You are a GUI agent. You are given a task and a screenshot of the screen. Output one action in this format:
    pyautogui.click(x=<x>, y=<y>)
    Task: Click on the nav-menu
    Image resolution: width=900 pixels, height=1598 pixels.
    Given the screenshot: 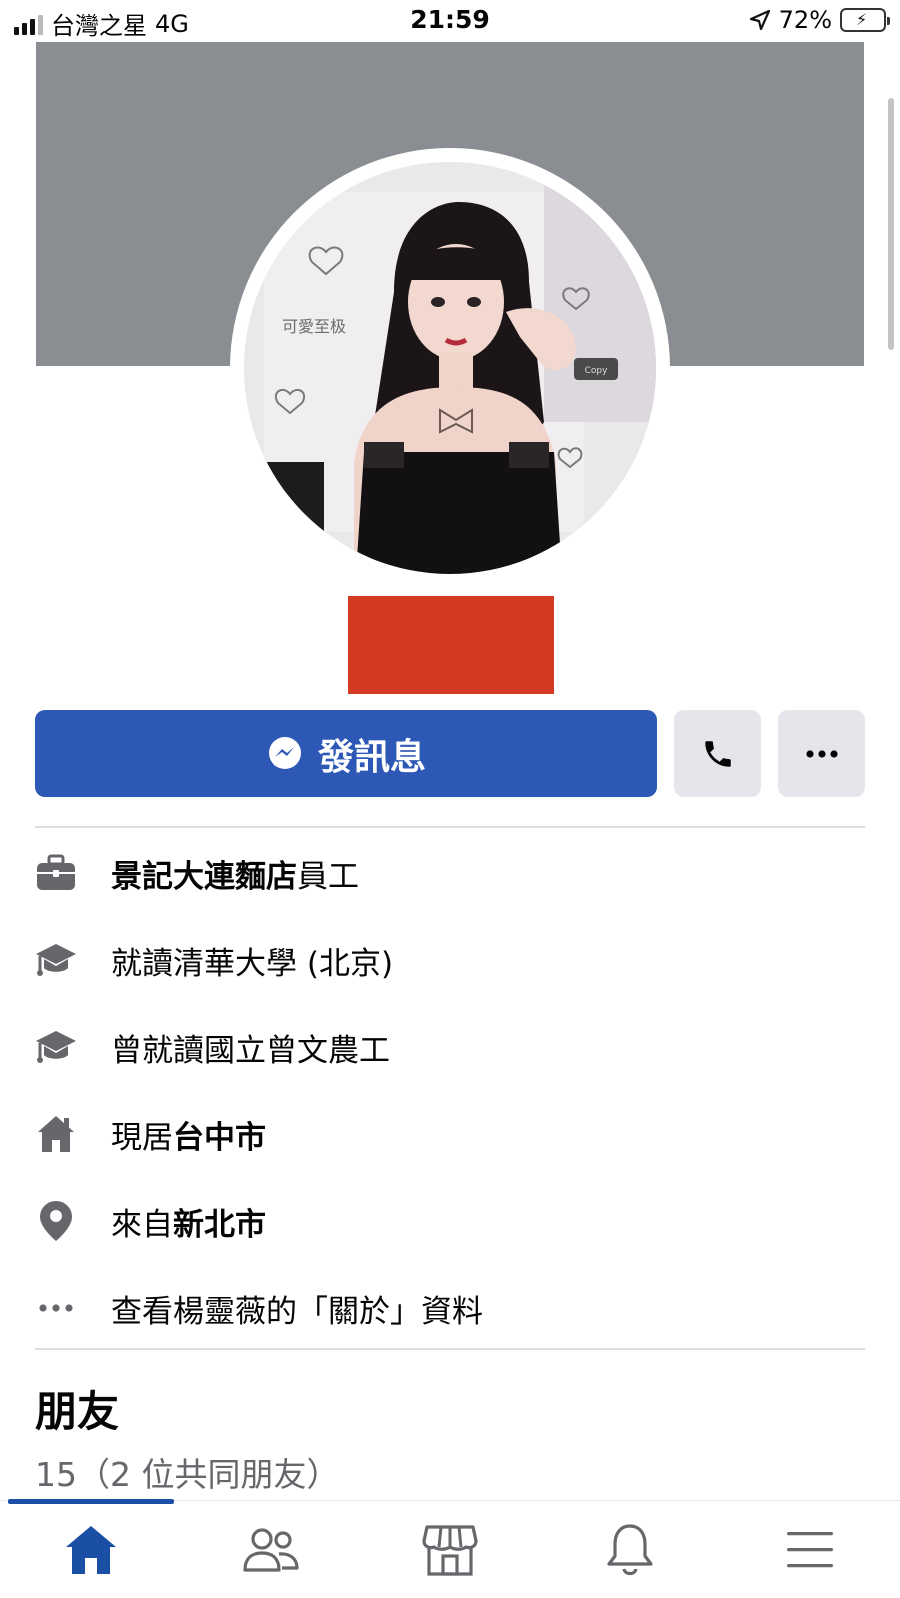 What is the action you would take?
    pyautogui.click(x=810, y=1550)
    